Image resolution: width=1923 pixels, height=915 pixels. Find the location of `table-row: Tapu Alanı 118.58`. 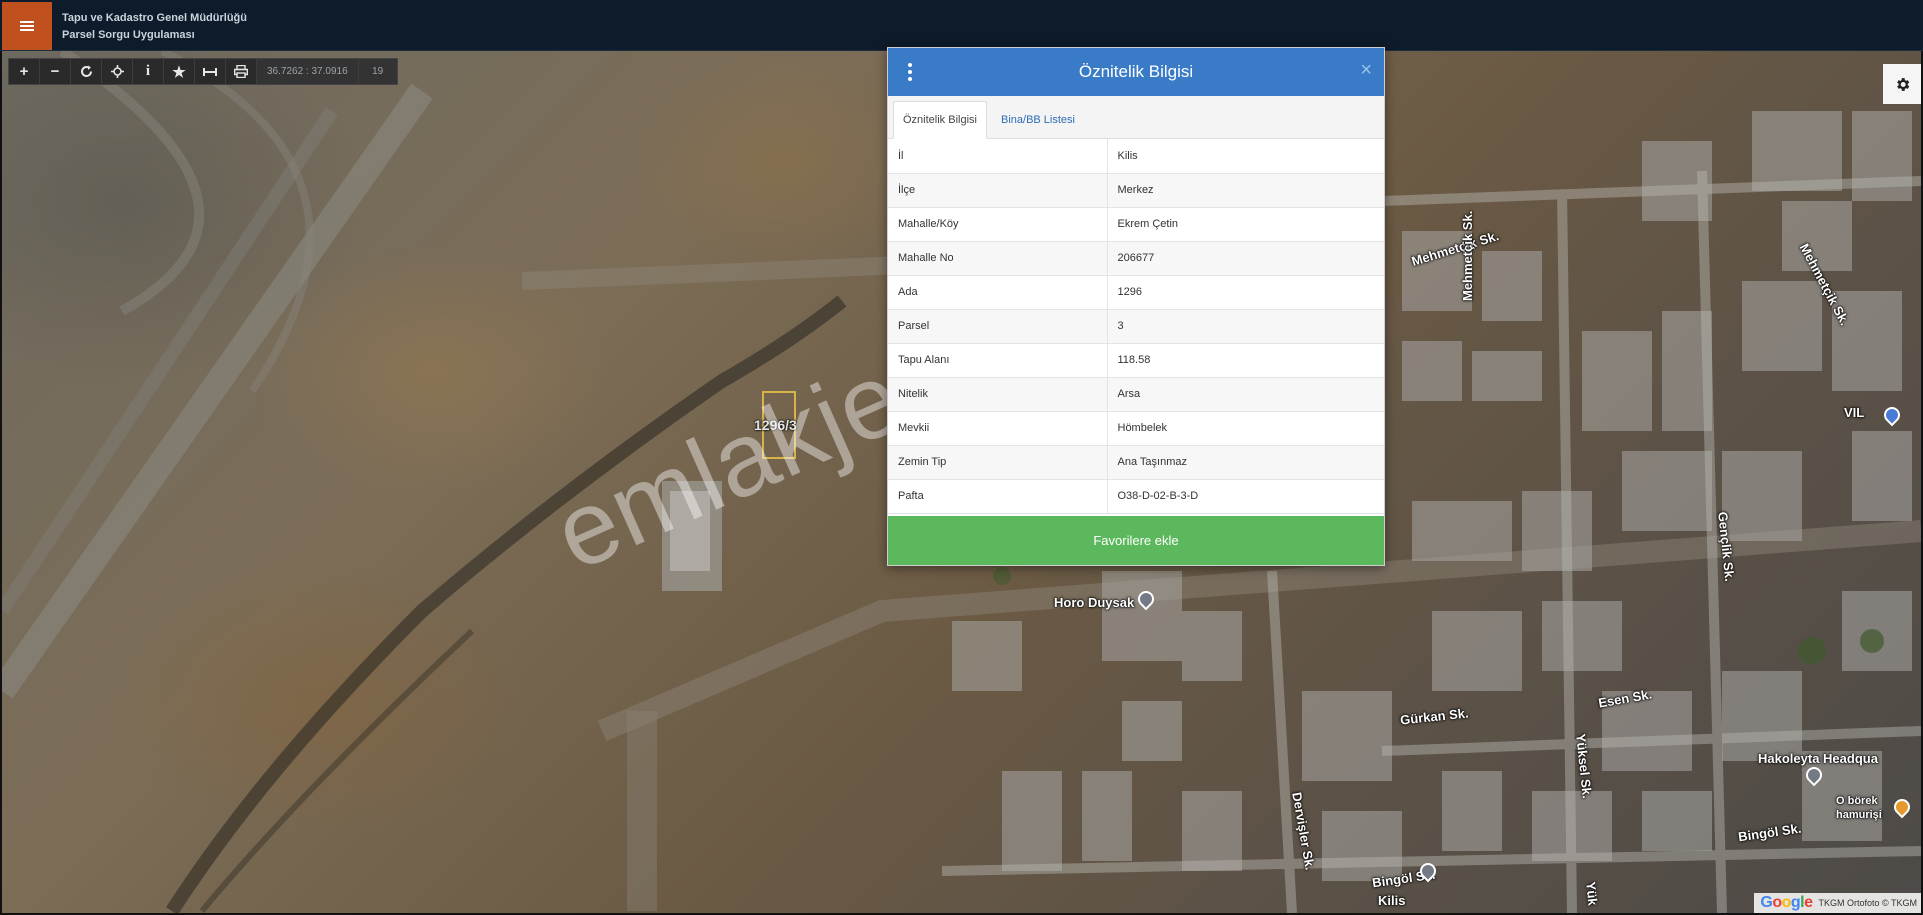

table-row: Tapu Alanı 118.58 is located at coordinates (1136, 360).